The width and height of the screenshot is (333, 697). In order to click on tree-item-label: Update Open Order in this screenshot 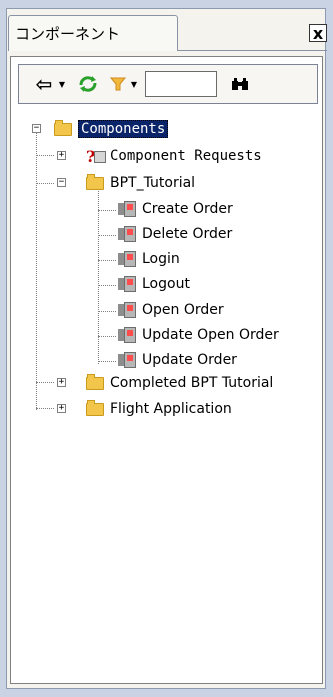, I will do `click(210, 335)`.